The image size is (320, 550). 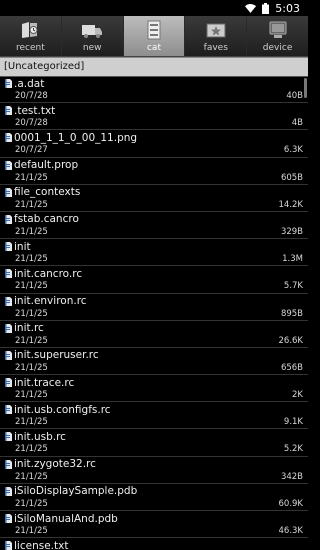 I want to click on file-row: default.prop 21/1/25 605B, so click(x=154, y=171).